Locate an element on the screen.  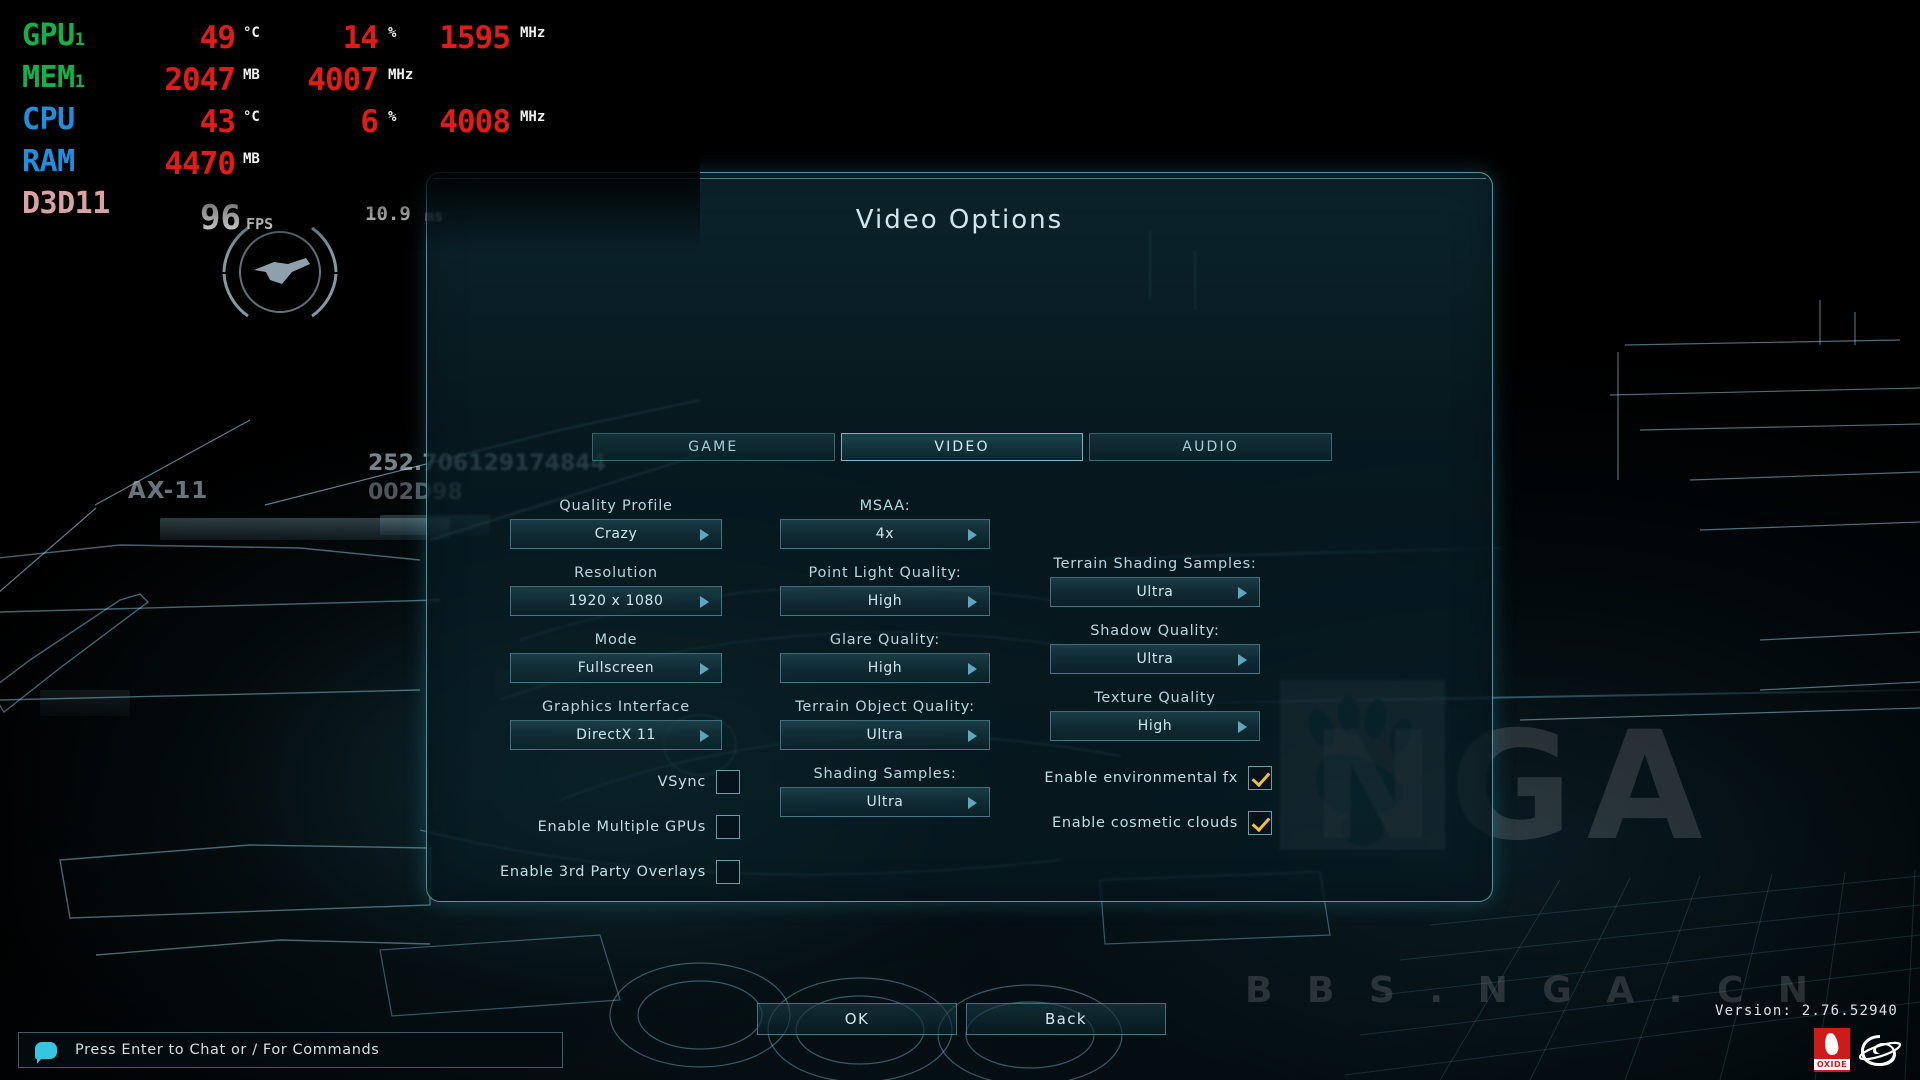
hwmon-gpu-temp: 49 is located at coordinates (217, 38).